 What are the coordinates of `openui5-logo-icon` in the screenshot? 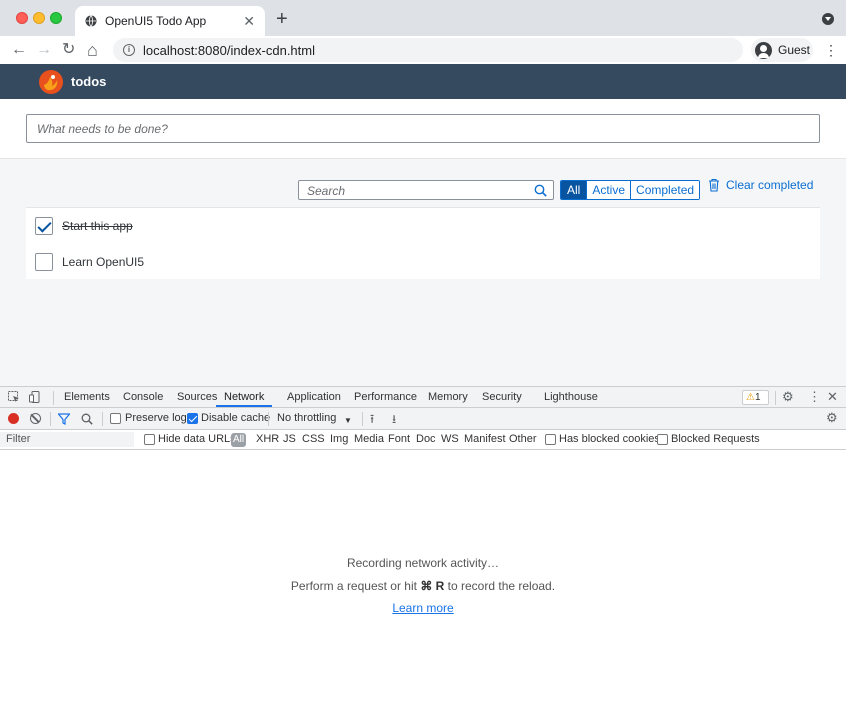 It's located at (51, 81).